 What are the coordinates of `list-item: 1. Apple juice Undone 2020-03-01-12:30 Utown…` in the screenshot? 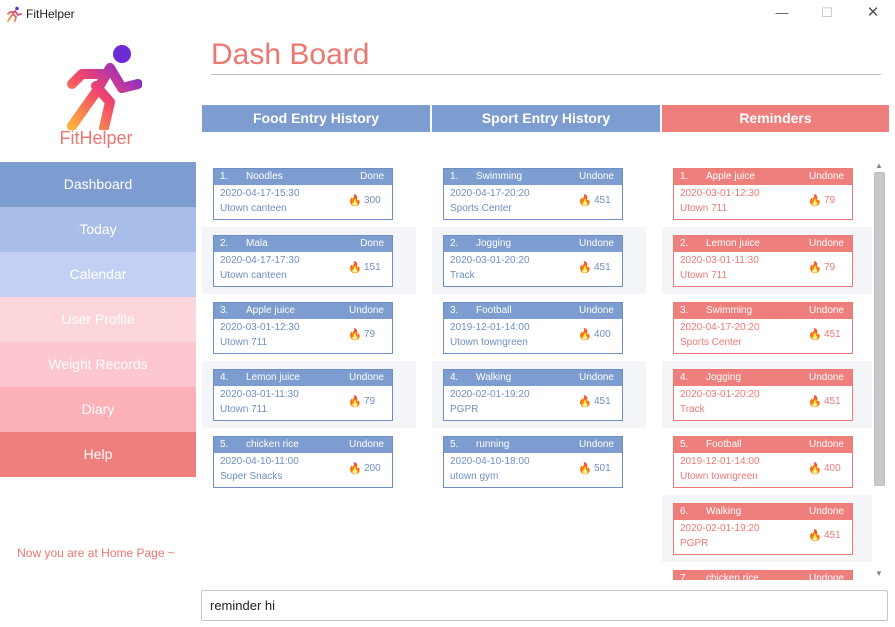 It's located at (767, 193).